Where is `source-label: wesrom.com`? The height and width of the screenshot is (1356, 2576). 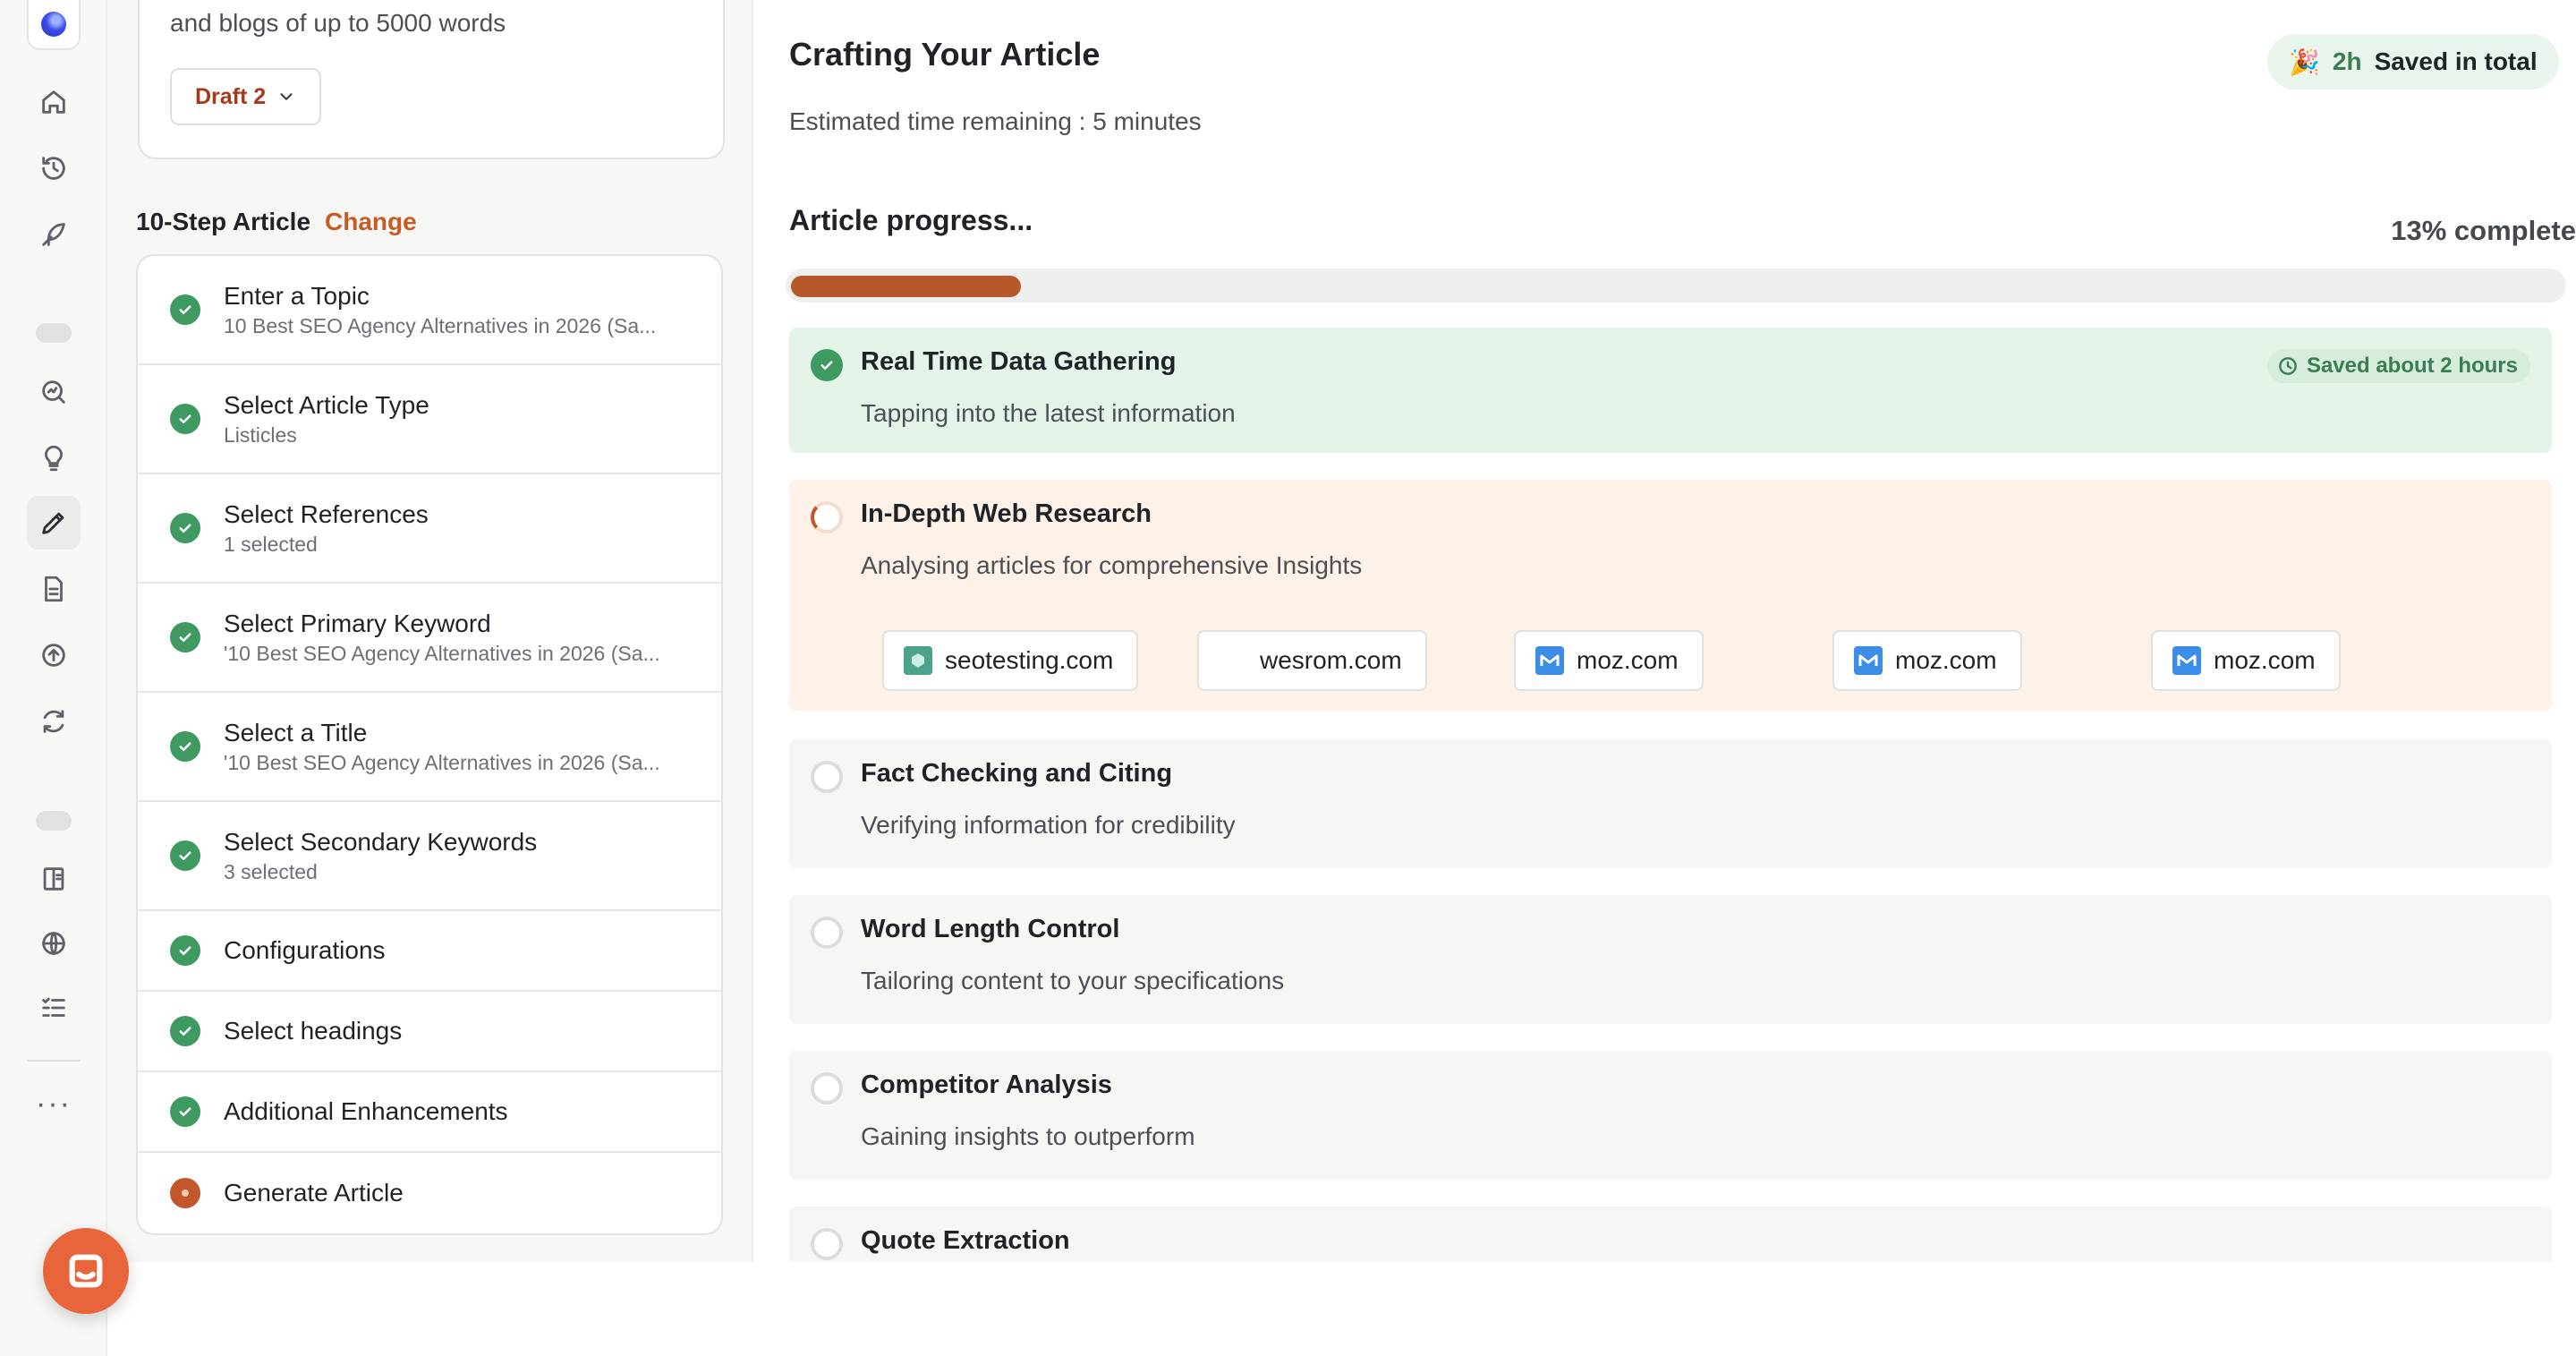
source-label: wesrom.com is located at coordinates (1331, 660).